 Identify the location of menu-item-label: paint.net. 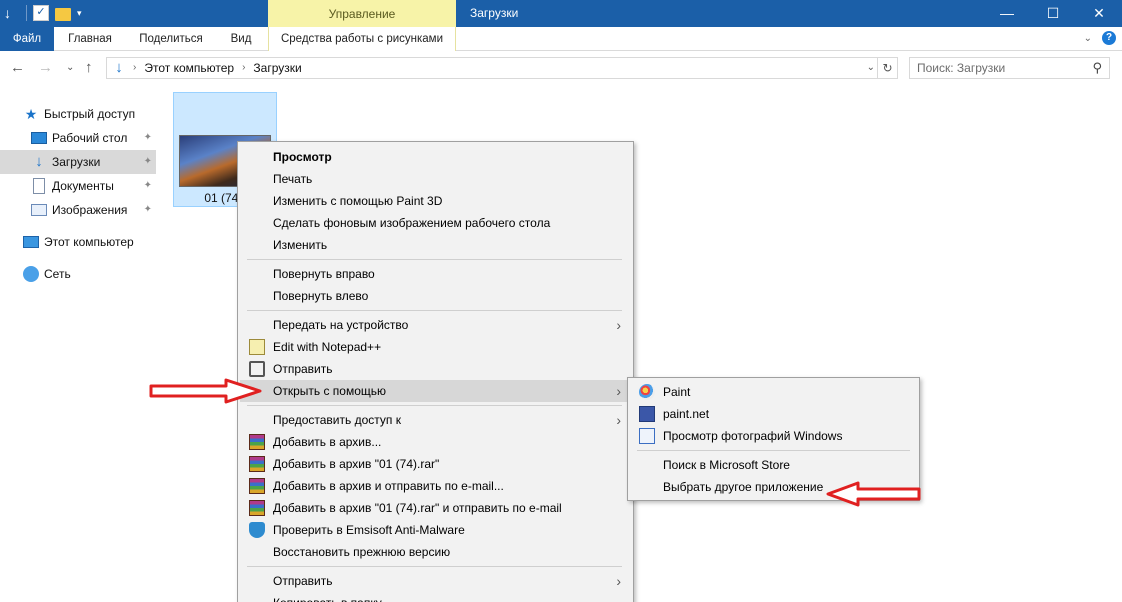
(686, 414).